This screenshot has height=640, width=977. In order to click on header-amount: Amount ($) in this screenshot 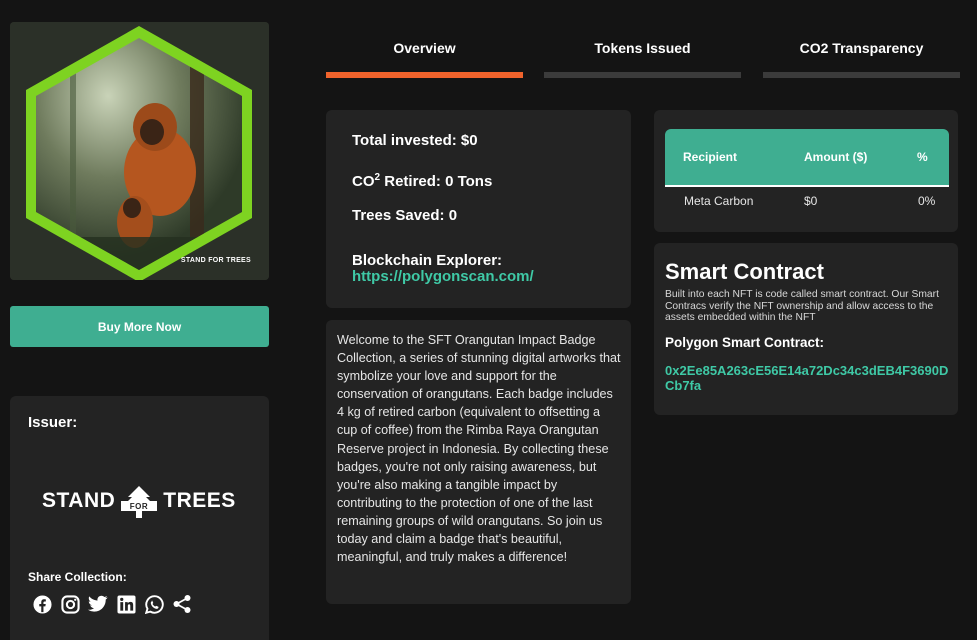, I will do `click(836, 157)`.